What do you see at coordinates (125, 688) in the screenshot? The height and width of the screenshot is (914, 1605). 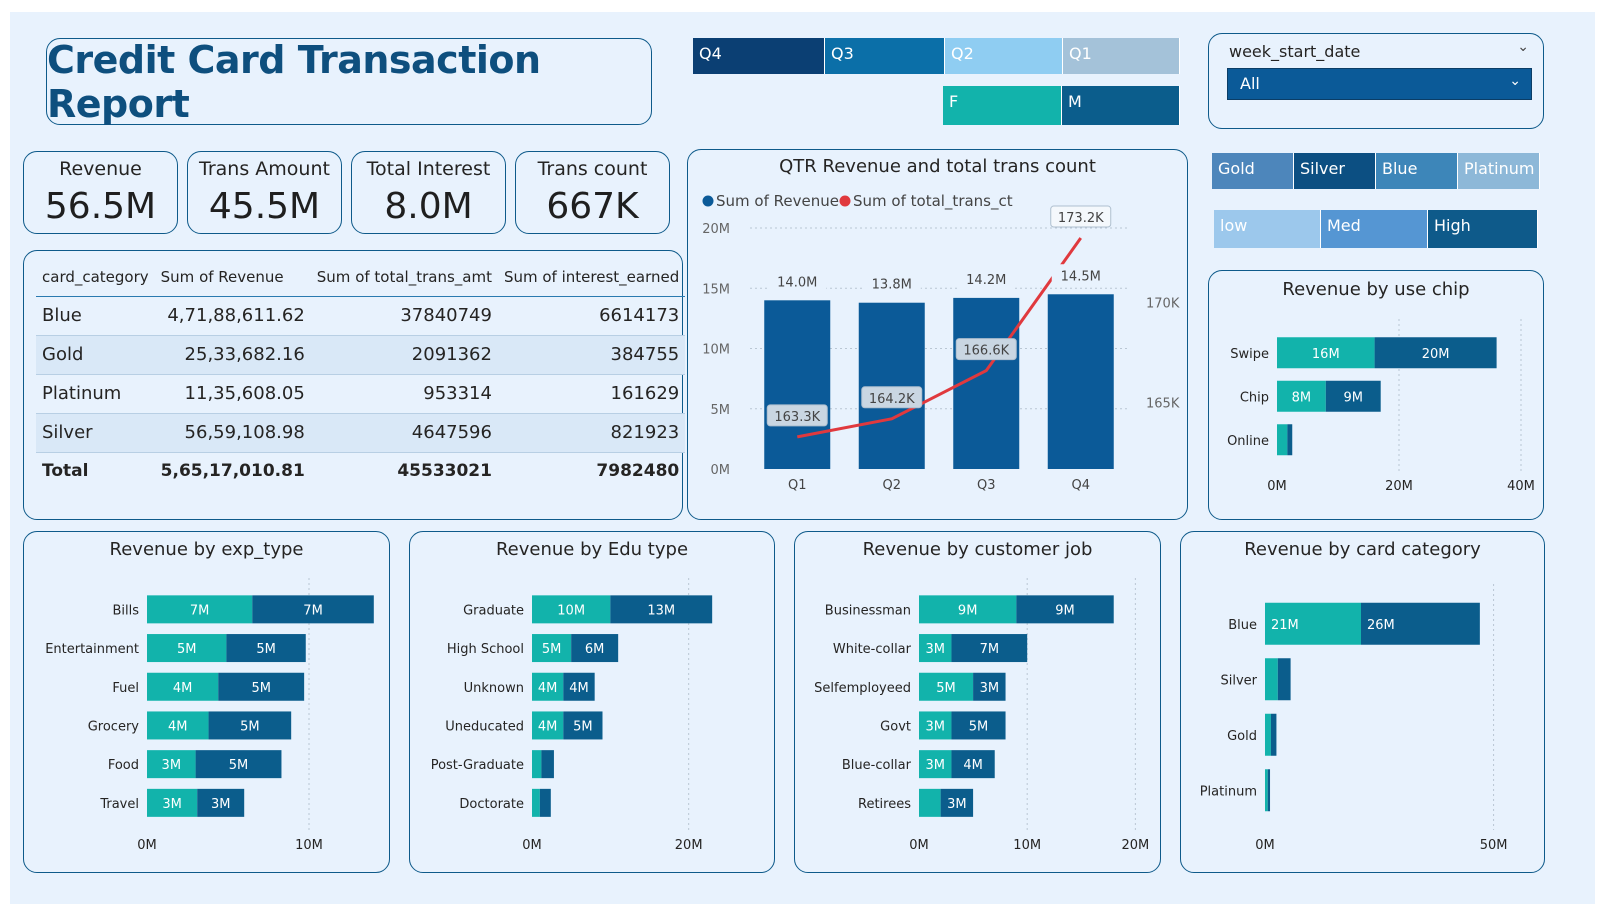 I see `category-label: Fuel` at bounding box center [125, 688].